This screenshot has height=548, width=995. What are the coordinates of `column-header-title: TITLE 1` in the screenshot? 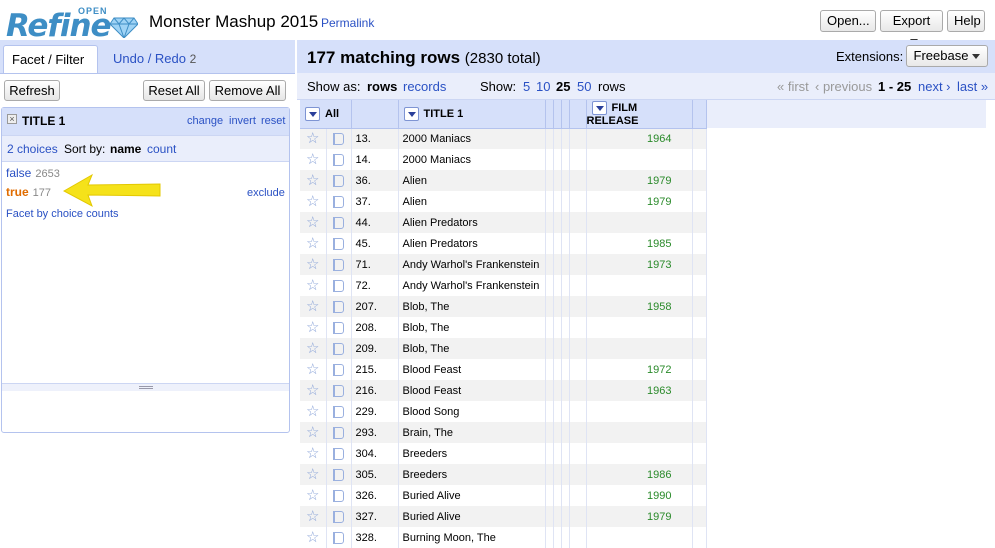 It's located at (472, 114).